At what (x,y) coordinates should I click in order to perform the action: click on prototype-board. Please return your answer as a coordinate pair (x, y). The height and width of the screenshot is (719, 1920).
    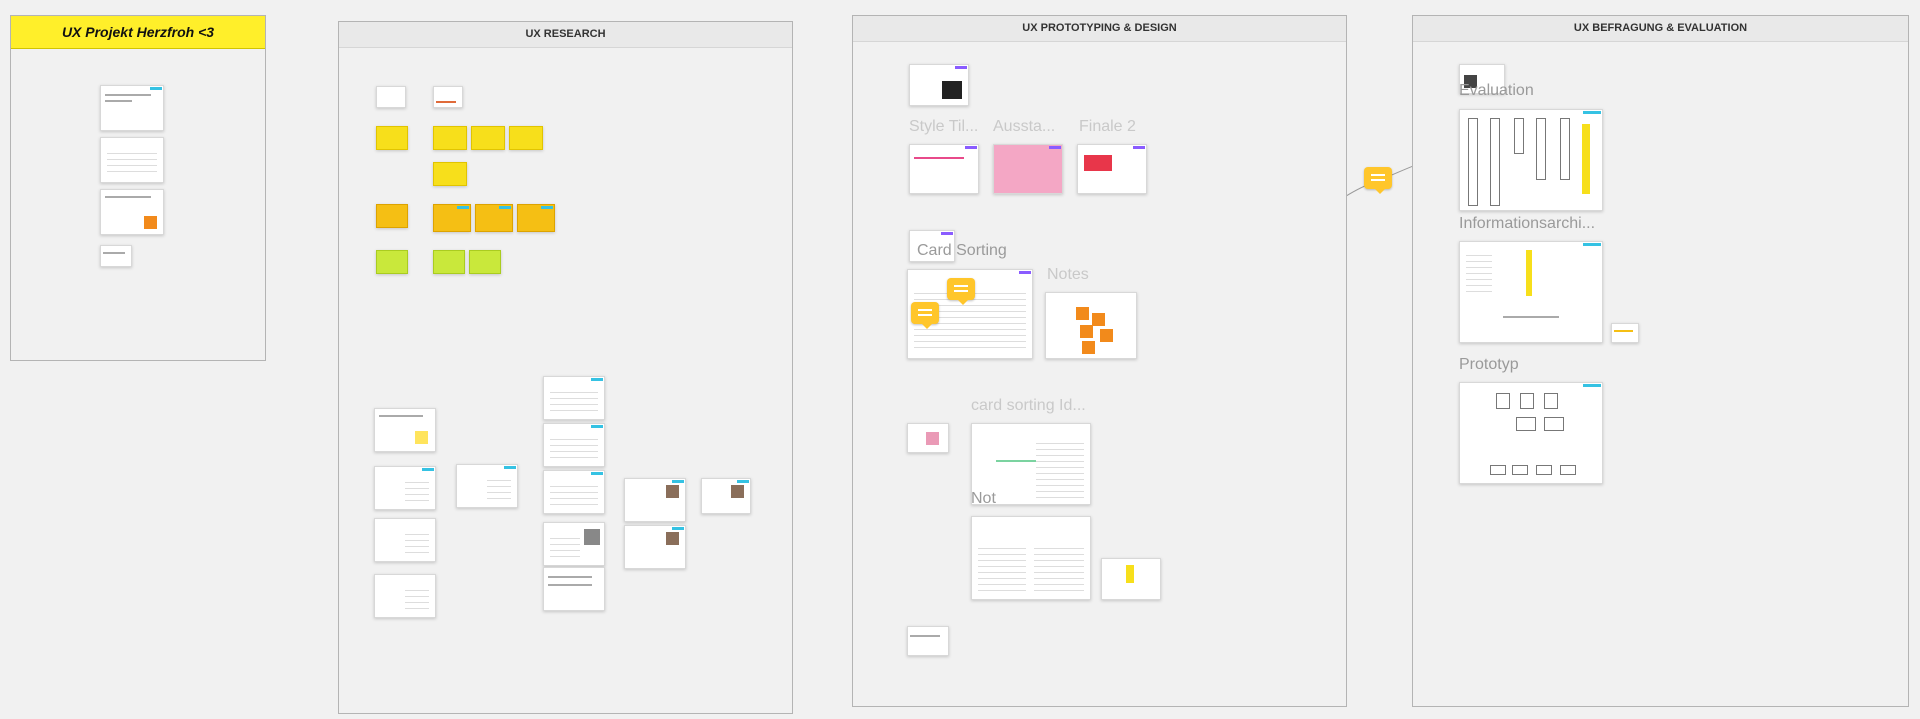
    Looking at the image, I should click on (1531, 433).